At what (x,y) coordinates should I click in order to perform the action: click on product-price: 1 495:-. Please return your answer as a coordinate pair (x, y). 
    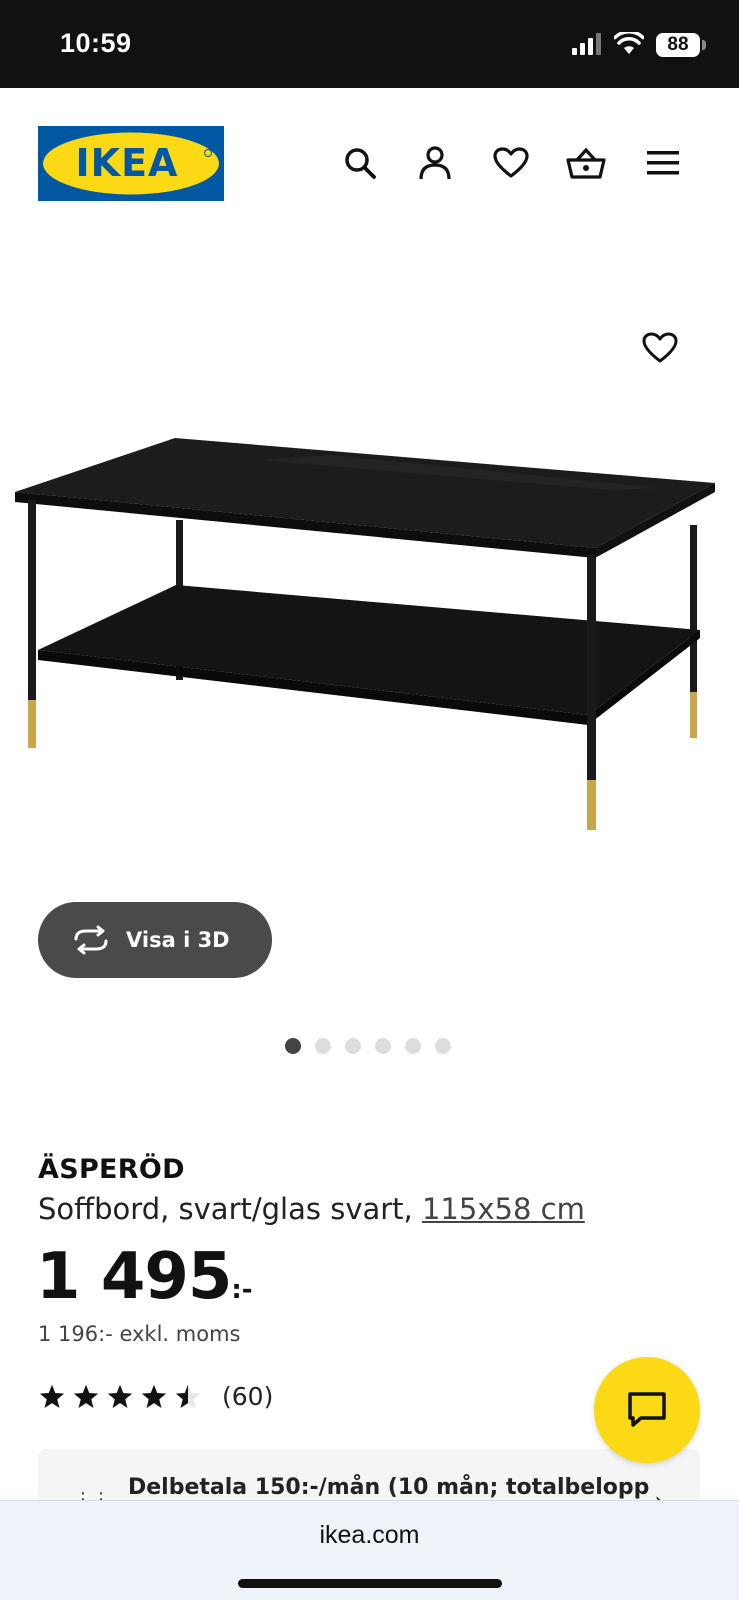
    Looking at the image, I should click on (144, 1277).